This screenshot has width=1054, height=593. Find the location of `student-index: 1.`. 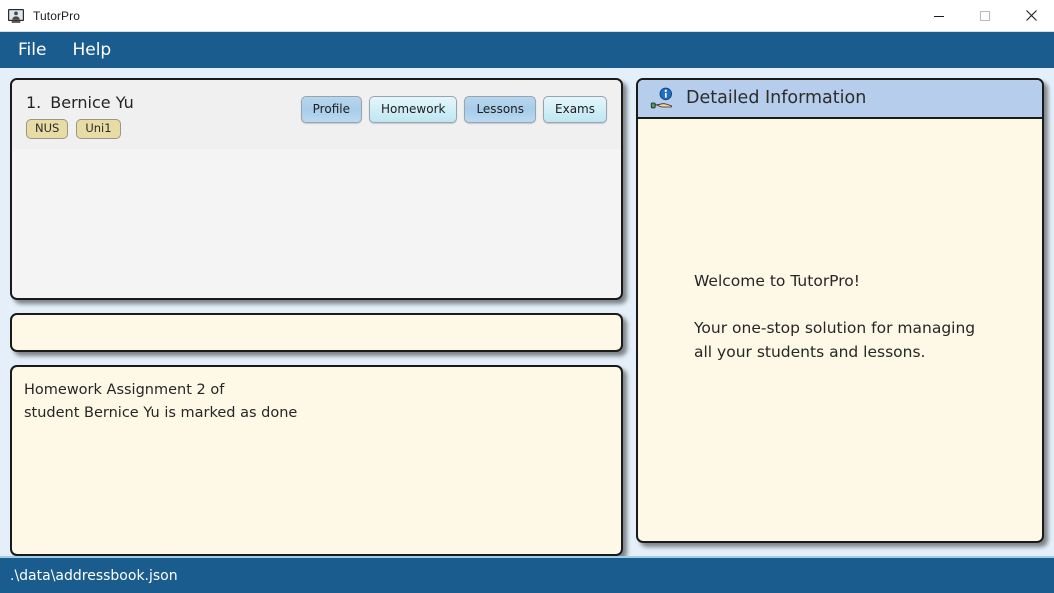

student-index: 1. is located at coordinates (34, 102).